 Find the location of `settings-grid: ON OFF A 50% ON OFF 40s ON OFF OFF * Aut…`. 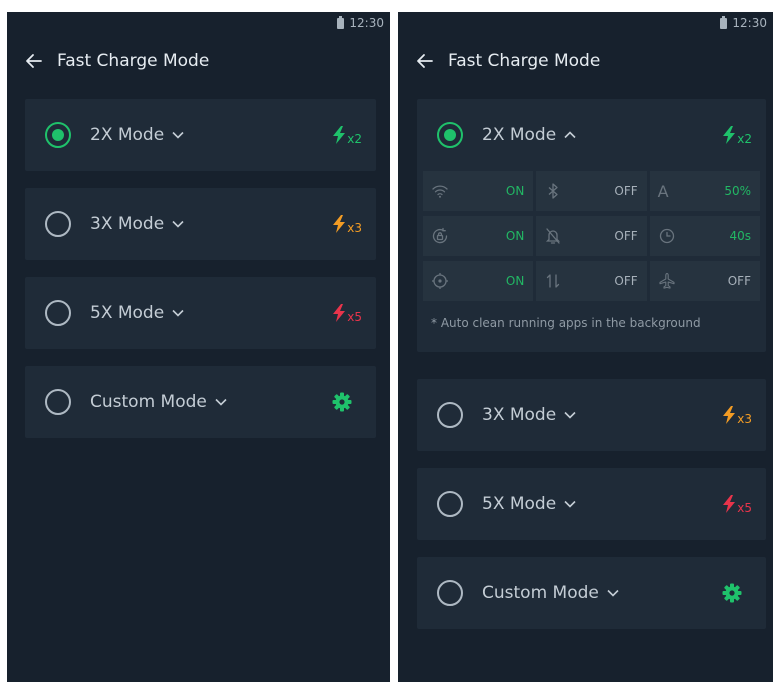

settings-grid: ON OFF A 50% ON OFF 40s ON OFF OFF * Aut… is located at coordinates (591, 261).